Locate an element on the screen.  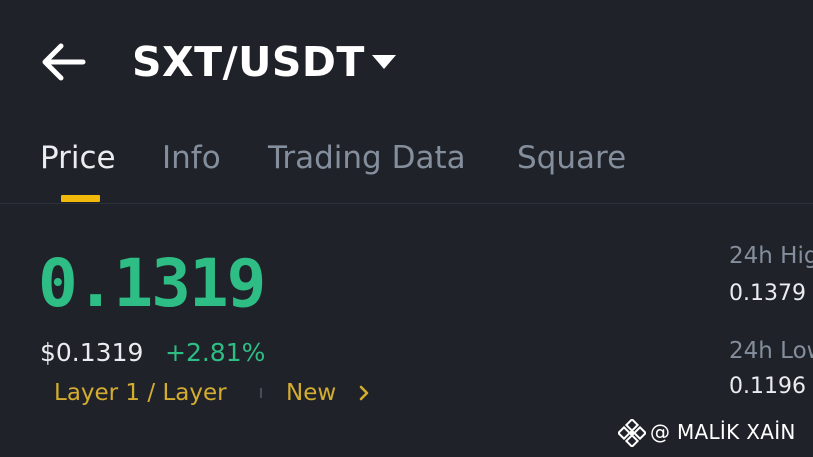
chevron-right-icon is located at coordinates (364, 393).